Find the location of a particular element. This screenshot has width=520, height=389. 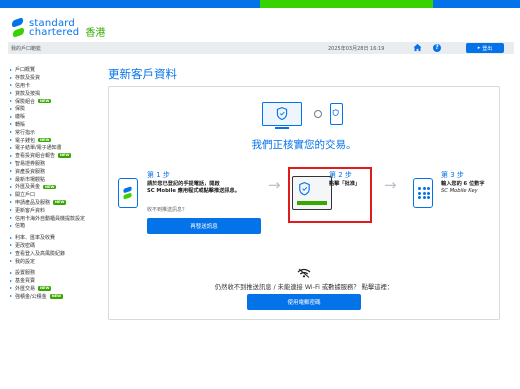

sidebar-item: 智易證券服務 is located at coordinates (56, 164).